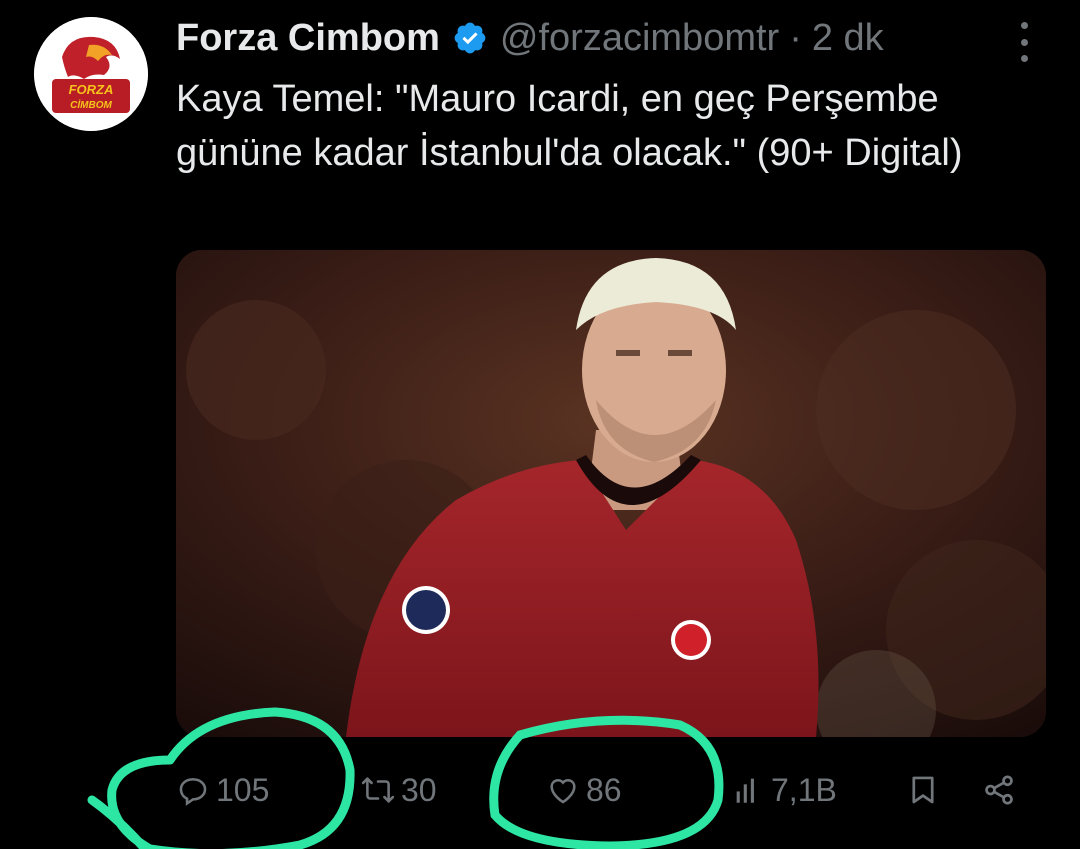 The width and height of the screenshot is (1080, 849). I want to click on more-dots-icon, so click(1024, 42).